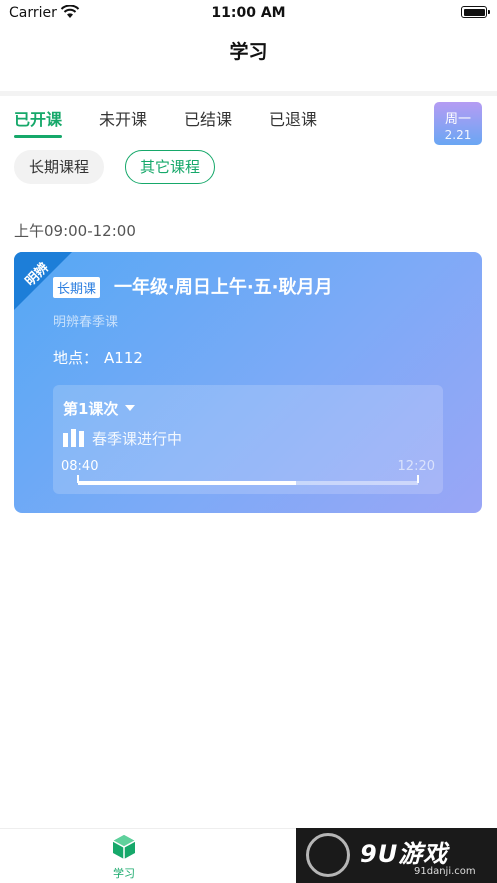  What do you see at coordinates (418, 479) in the screenshot?
I see `progress-end-tick` at bounding box center [418, 479].